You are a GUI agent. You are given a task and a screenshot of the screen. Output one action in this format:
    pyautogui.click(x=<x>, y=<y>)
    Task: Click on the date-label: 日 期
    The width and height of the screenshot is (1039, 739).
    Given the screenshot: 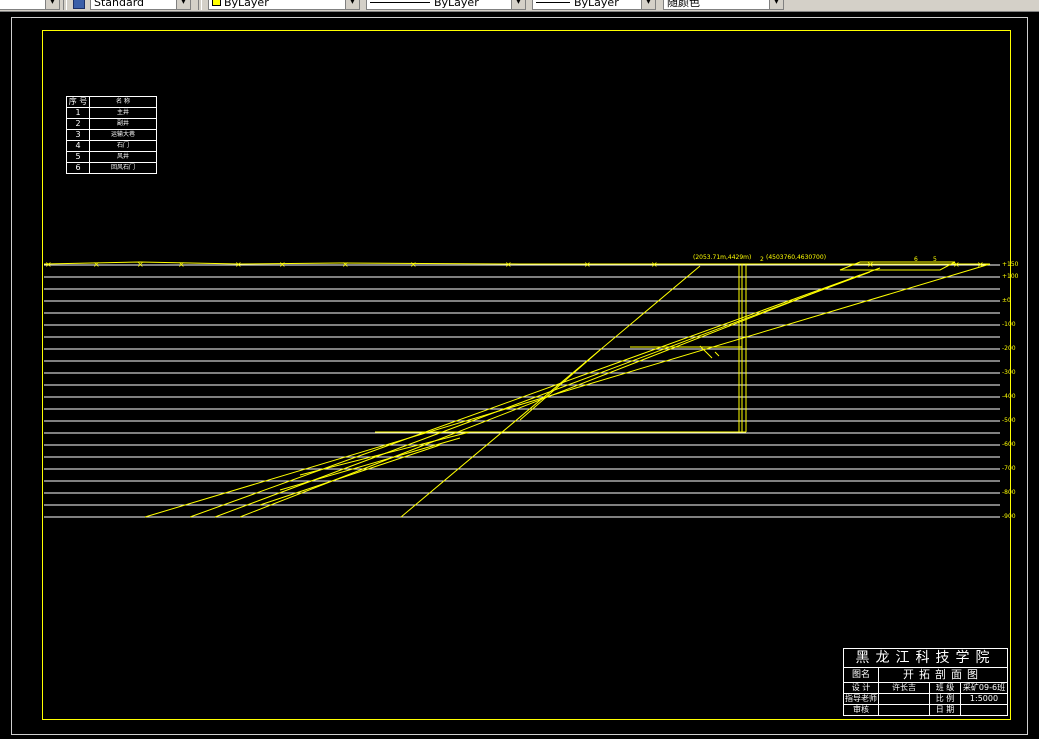 What is the action you would take?
    pyautogui.click(x=945, y=710)
    